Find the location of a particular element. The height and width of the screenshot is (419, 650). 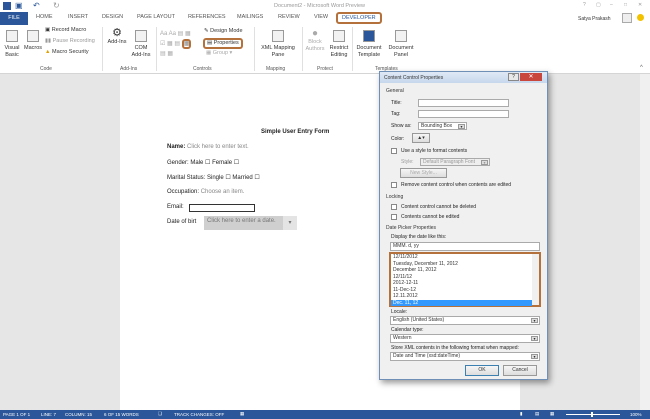

restrict-editing-button: Restrict Editing is located at coordinates (339, 44).